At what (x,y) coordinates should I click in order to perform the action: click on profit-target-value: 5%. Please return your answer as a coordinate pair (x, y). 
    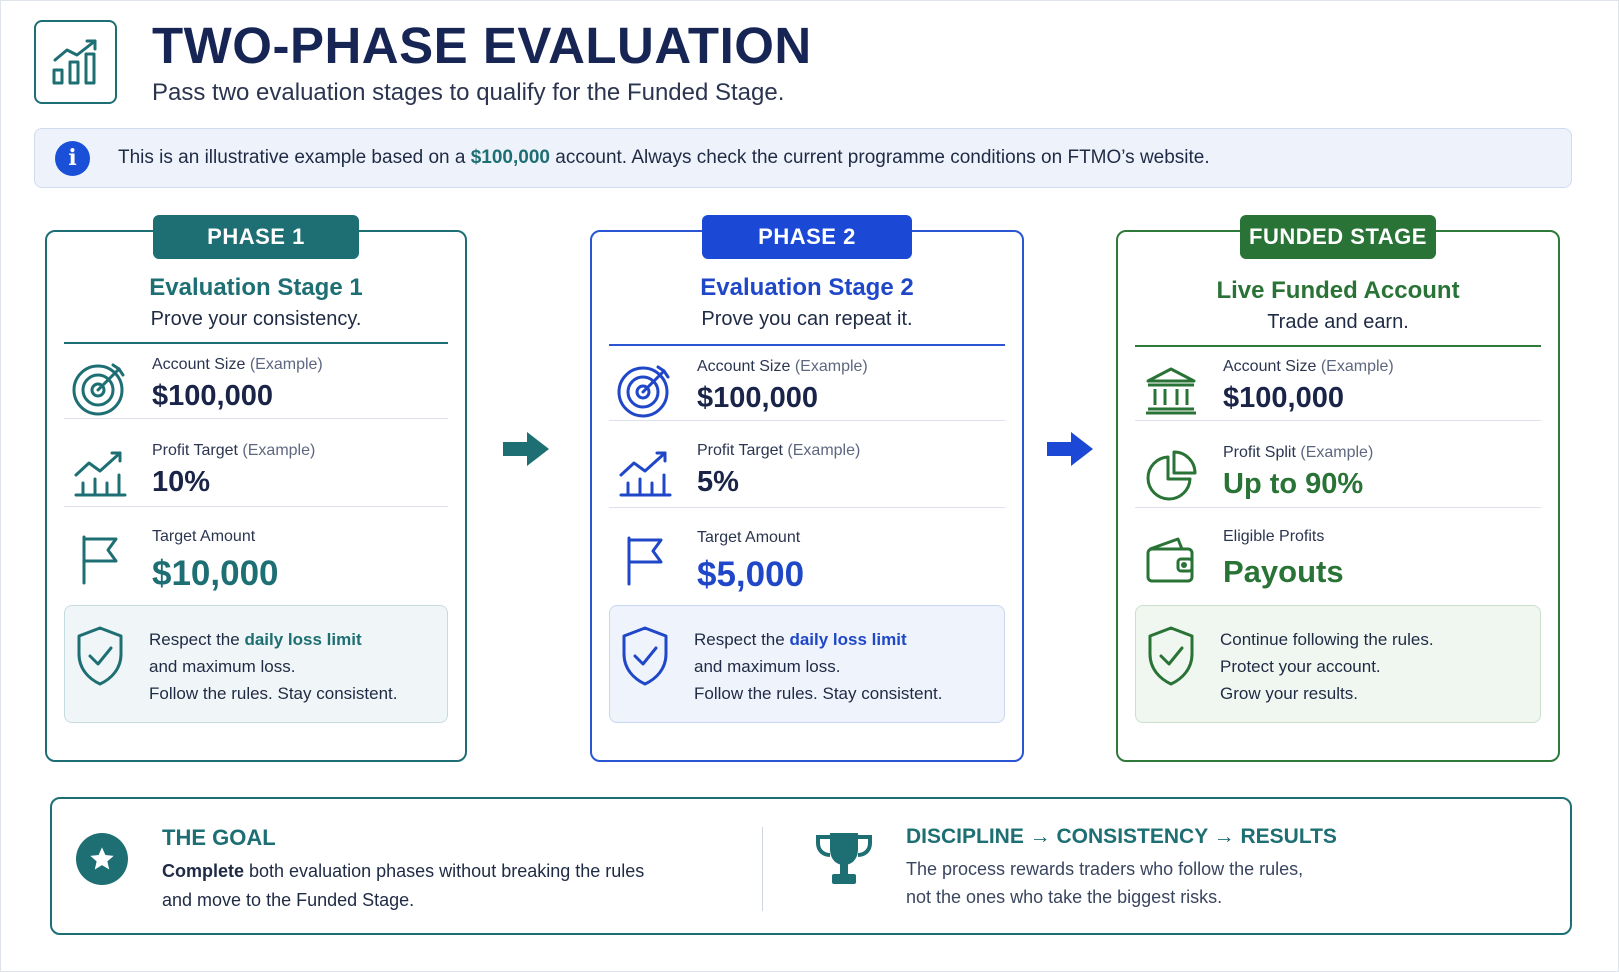
    Looking at the image, I should click on (718, 482).